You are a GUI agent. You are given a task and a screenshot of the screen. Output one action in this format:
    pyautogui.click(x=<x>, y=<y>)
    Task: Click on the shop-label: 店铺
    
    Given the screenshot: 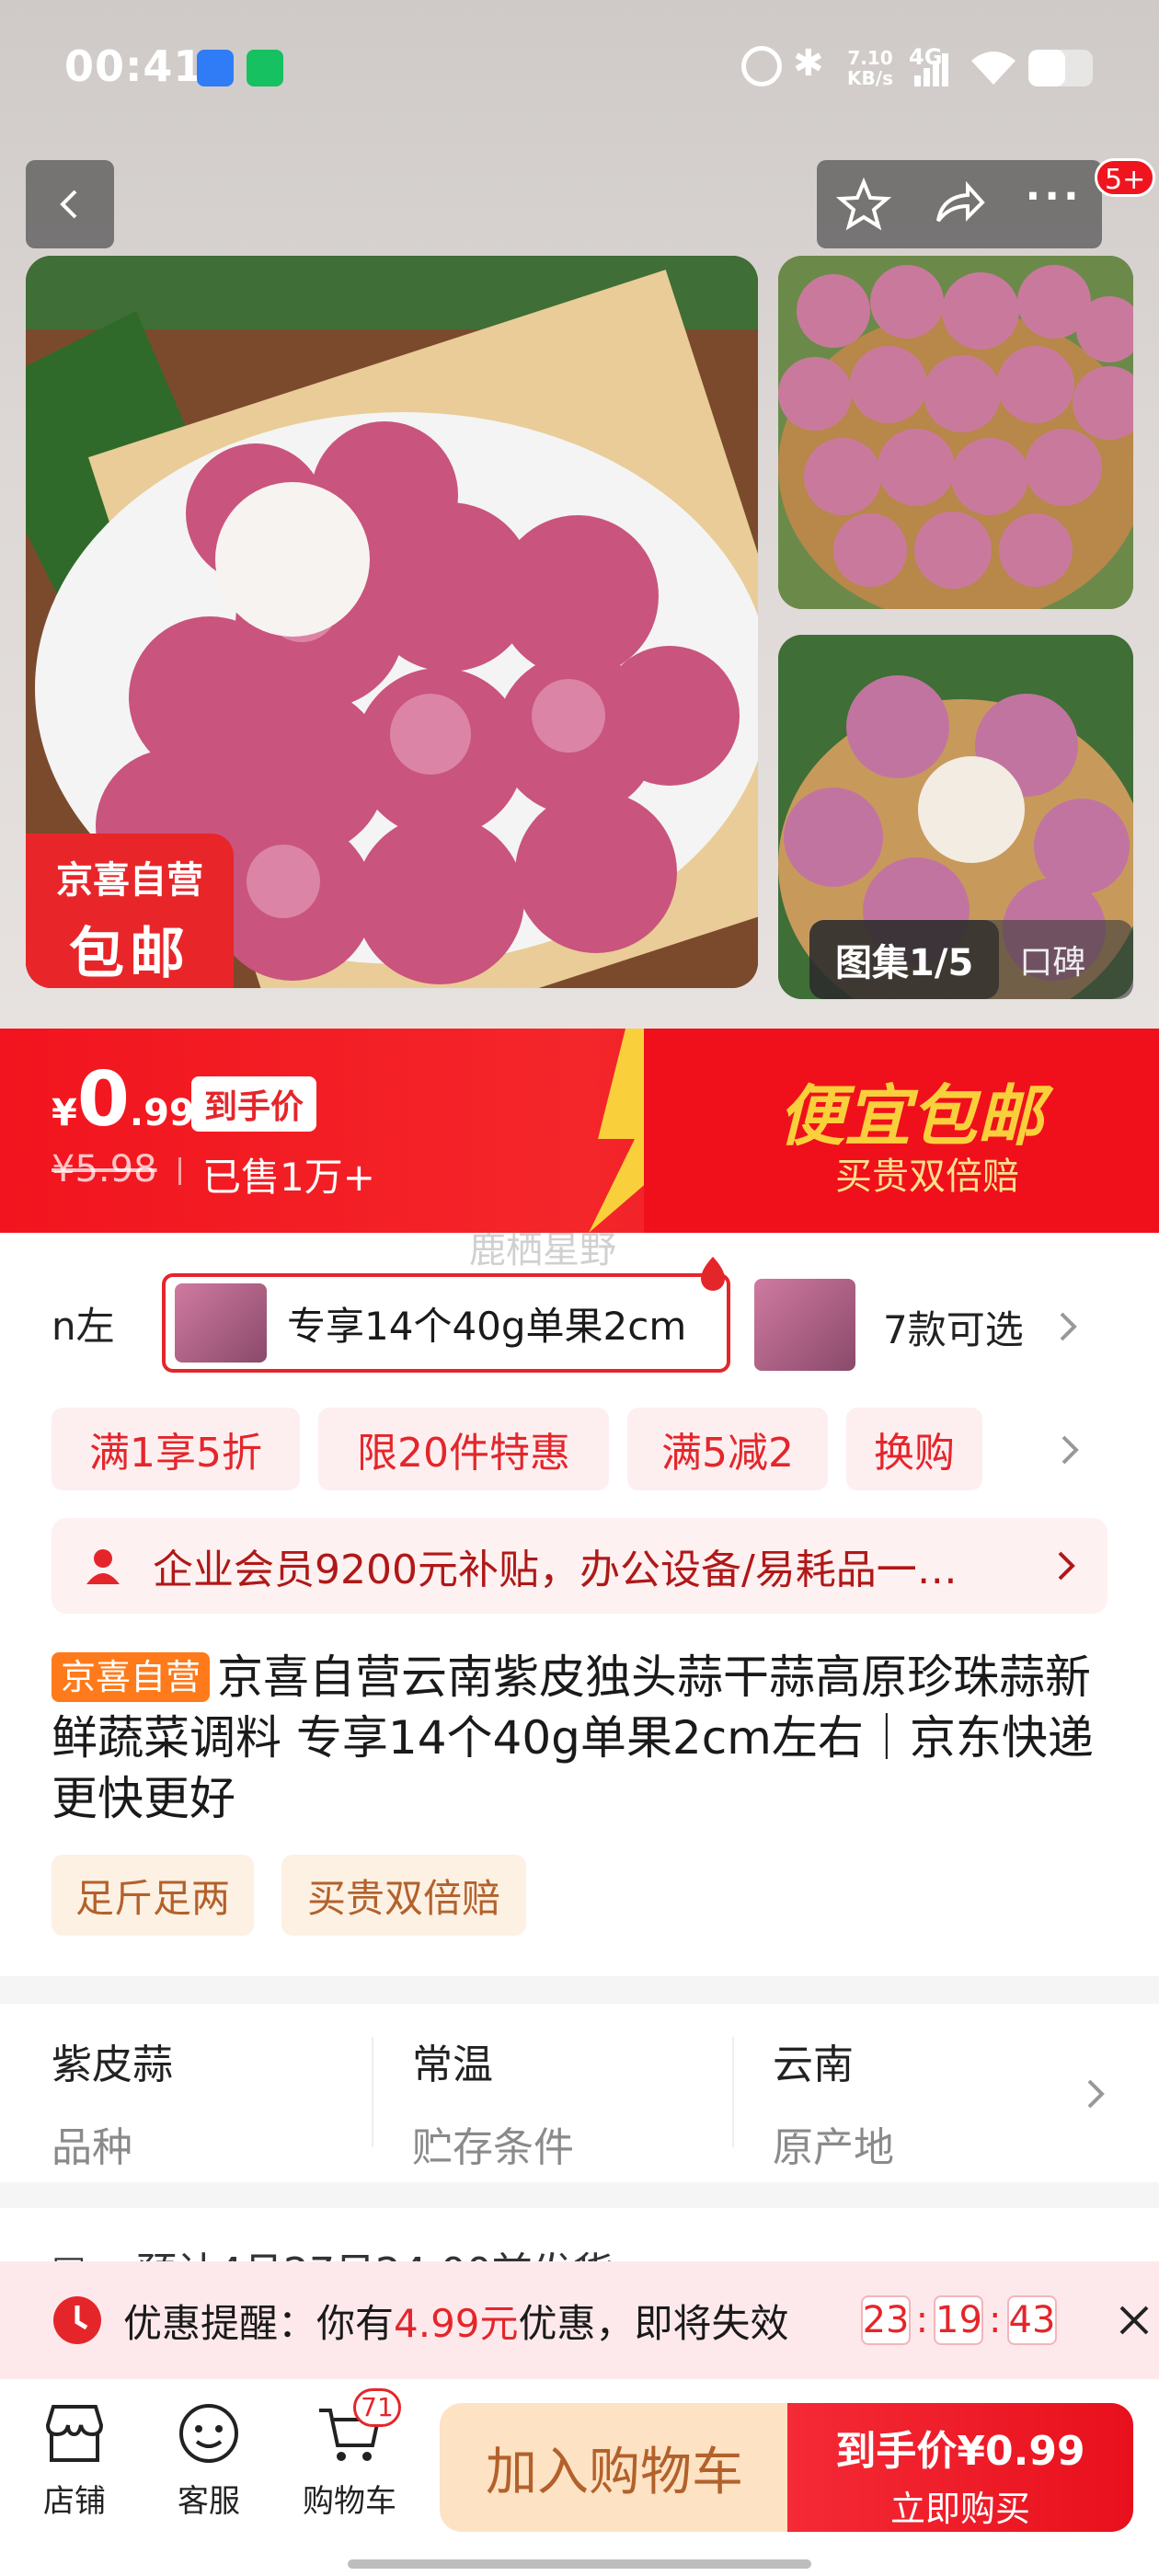 What is the action you would take?
    pyautogui.click(x=74, y=2501)
    